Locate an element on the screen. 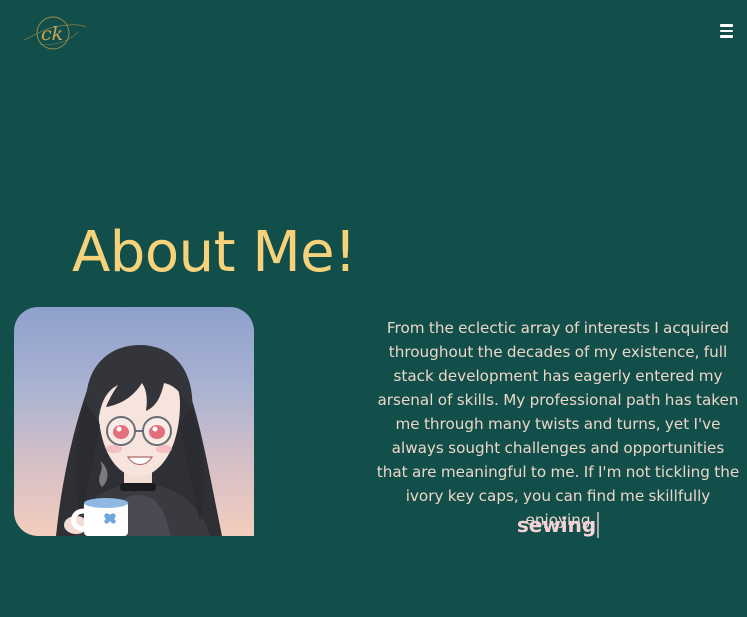 This screenshot has width=747, height=617. top-nav: ck is located at coordinates (373, 33).